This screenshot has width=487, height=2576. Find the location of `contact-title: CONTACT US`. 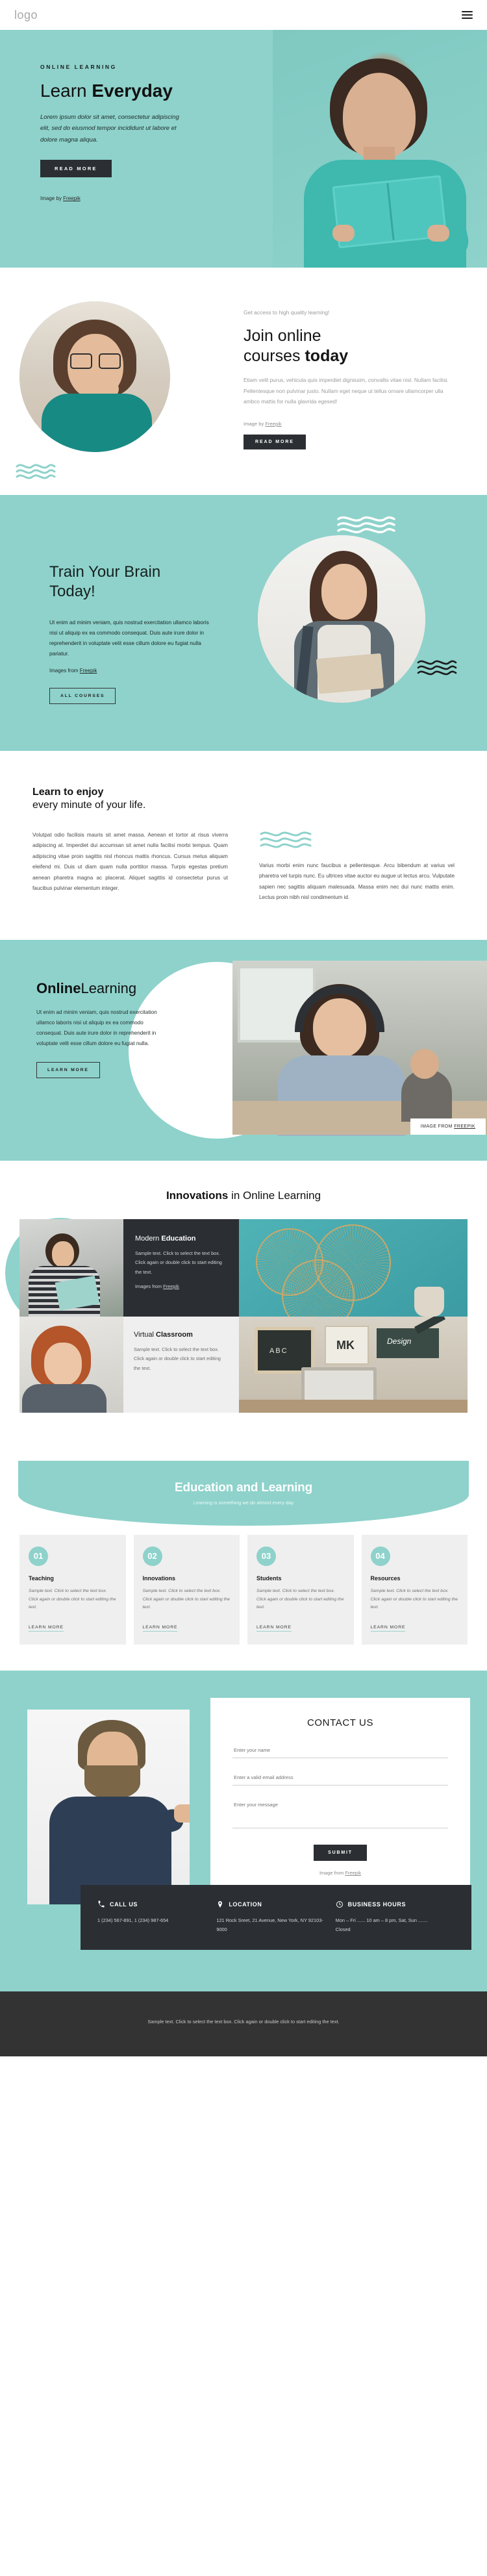

contact-title: CONTACT US is located at coordinates (340, 1723).